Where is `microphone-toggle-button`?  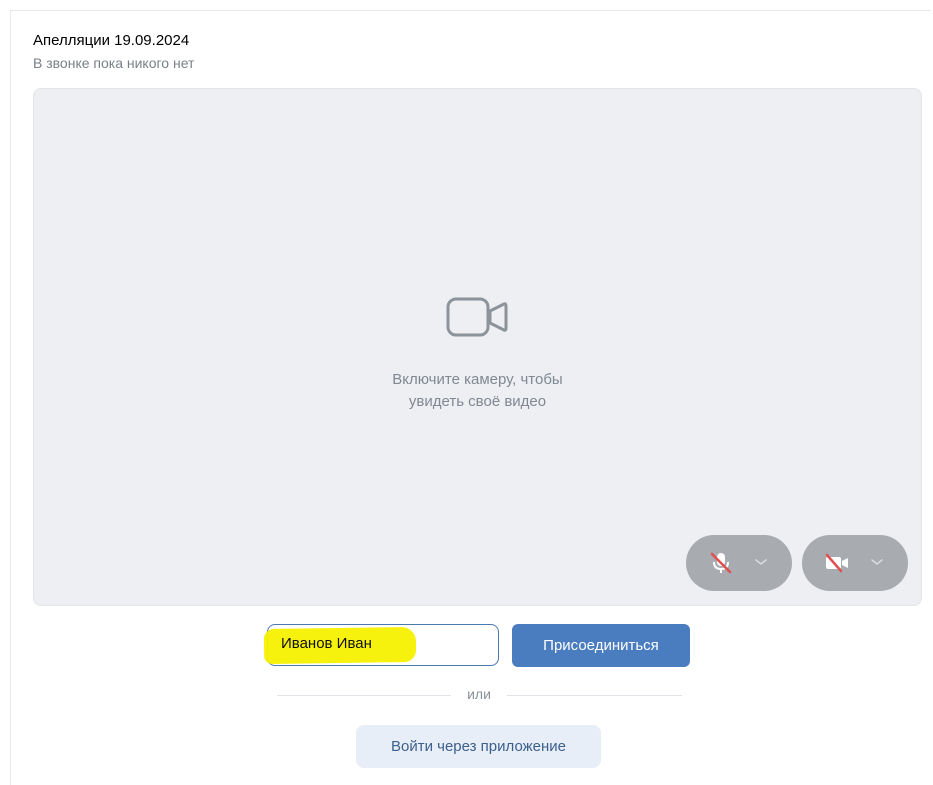
microphone-toggle-button is located at coordinates (739, 563).